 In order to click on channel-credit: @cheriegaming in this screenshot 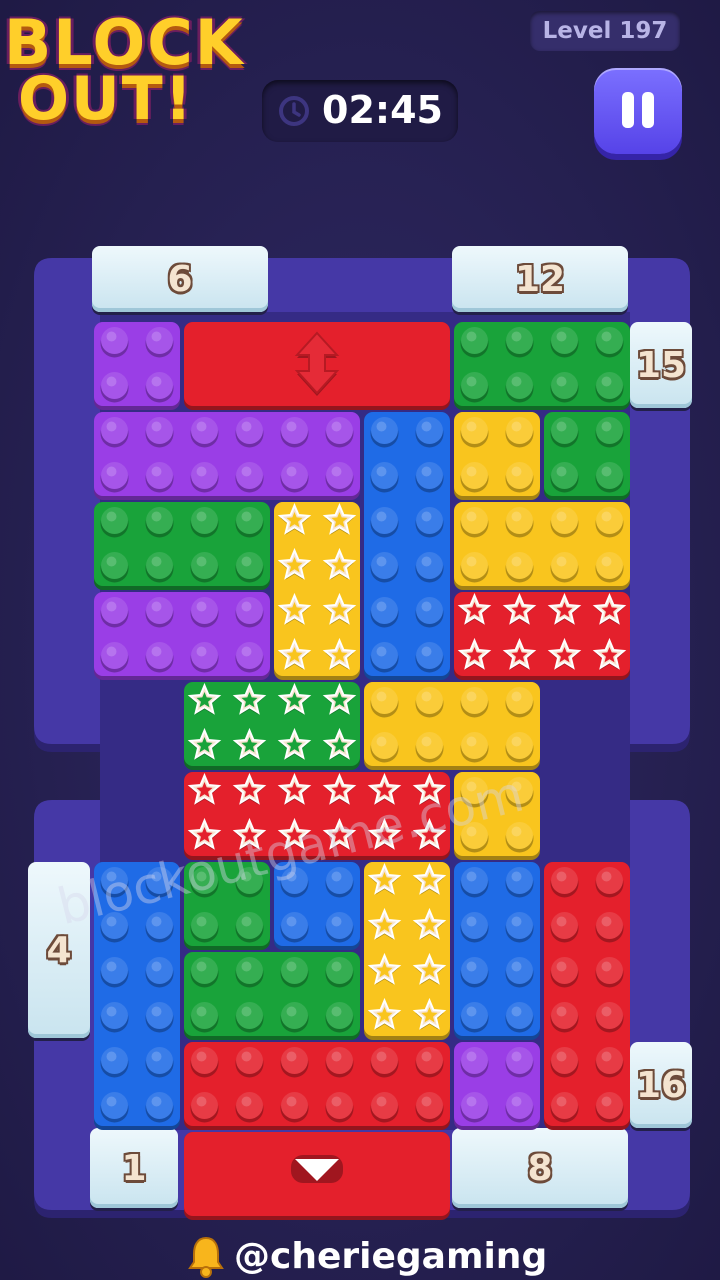, I will do `click(386, 1257)`.